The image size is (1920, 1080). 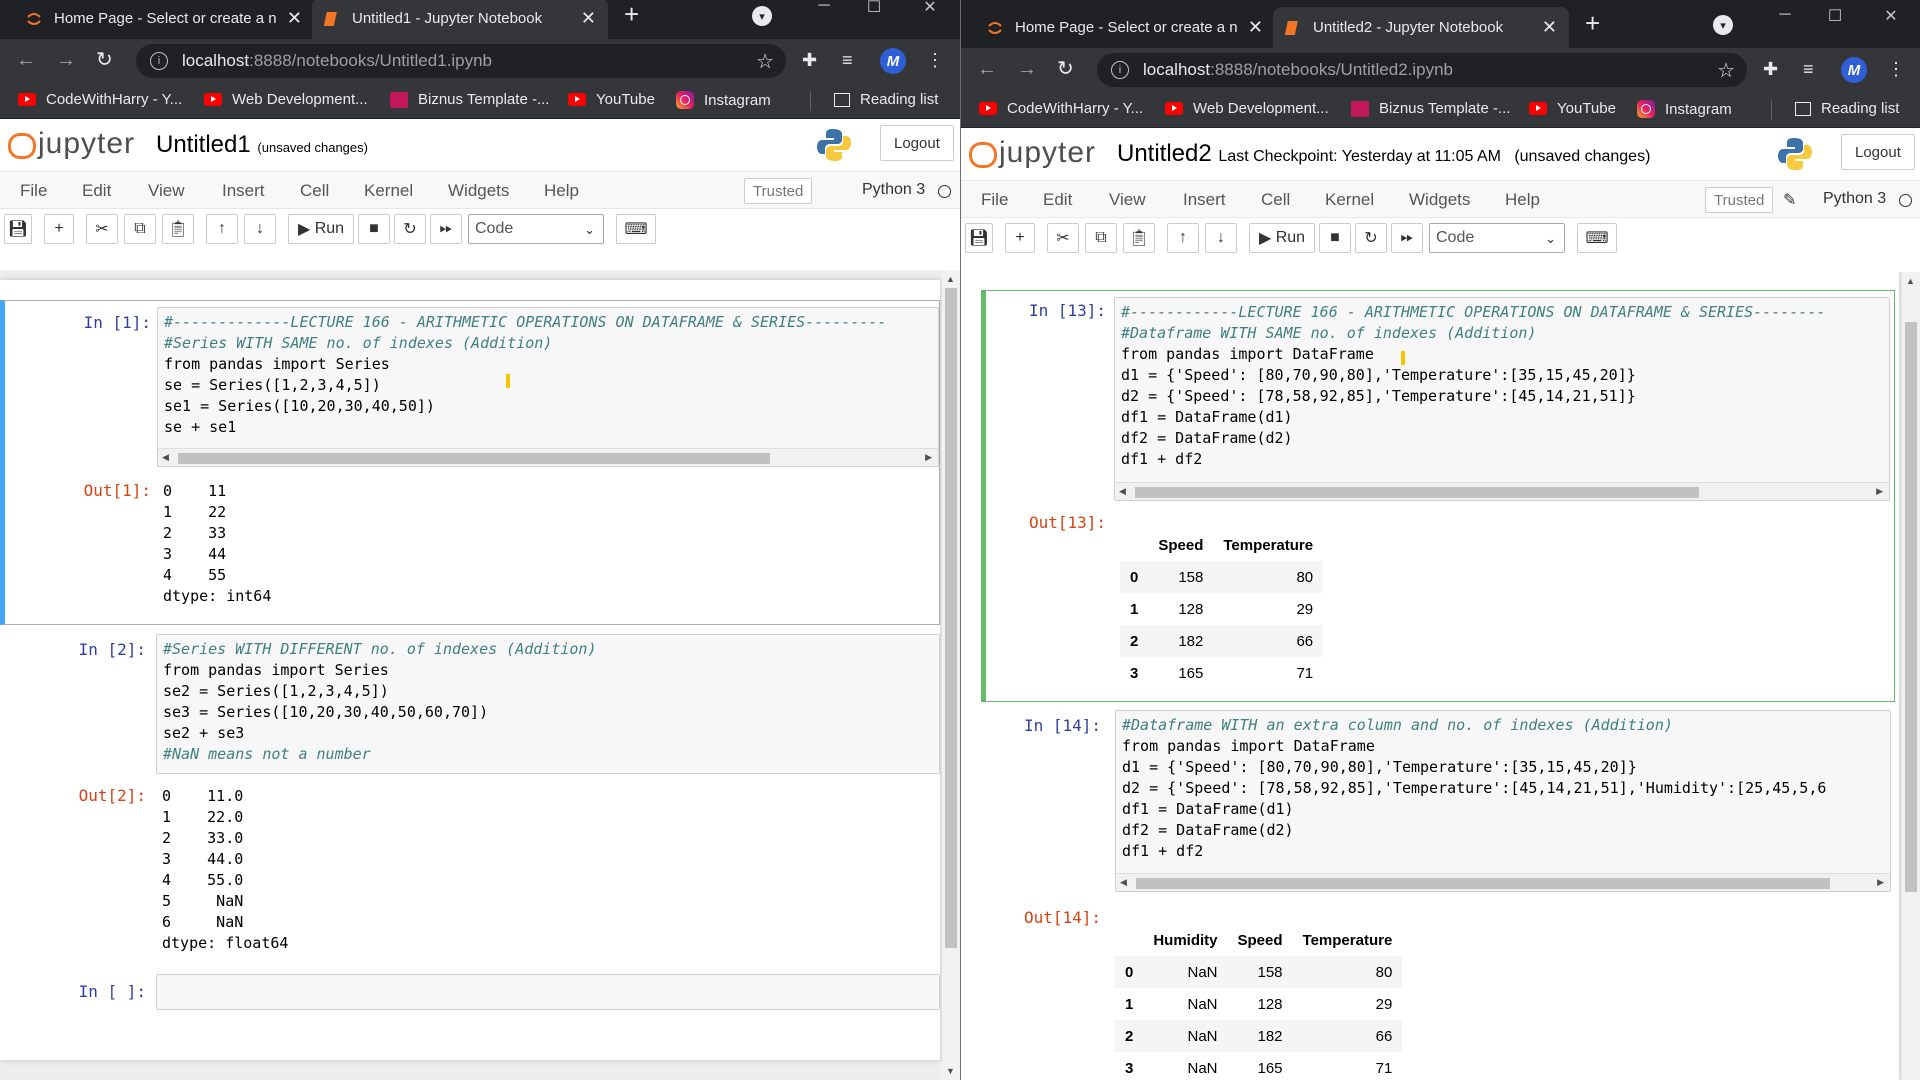 What do you see at coordinates (33, 191) in the screenshot?
I see `menu-file: File` at bounding box center [33, 191].